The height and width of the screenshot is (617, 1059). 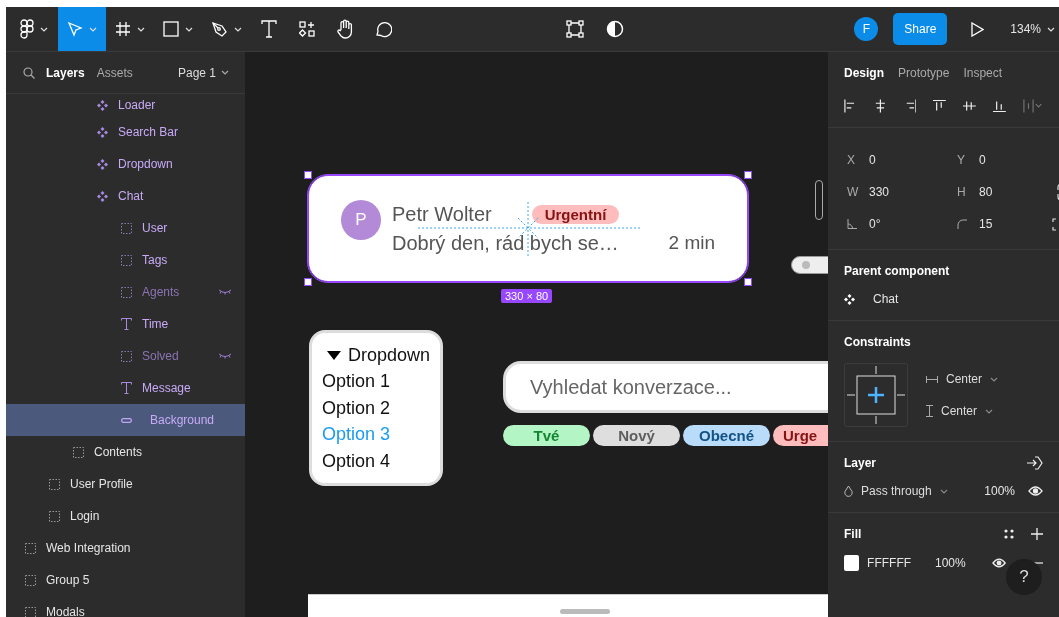 I want to click on rectangle-icon, so click(x=171, y=29).